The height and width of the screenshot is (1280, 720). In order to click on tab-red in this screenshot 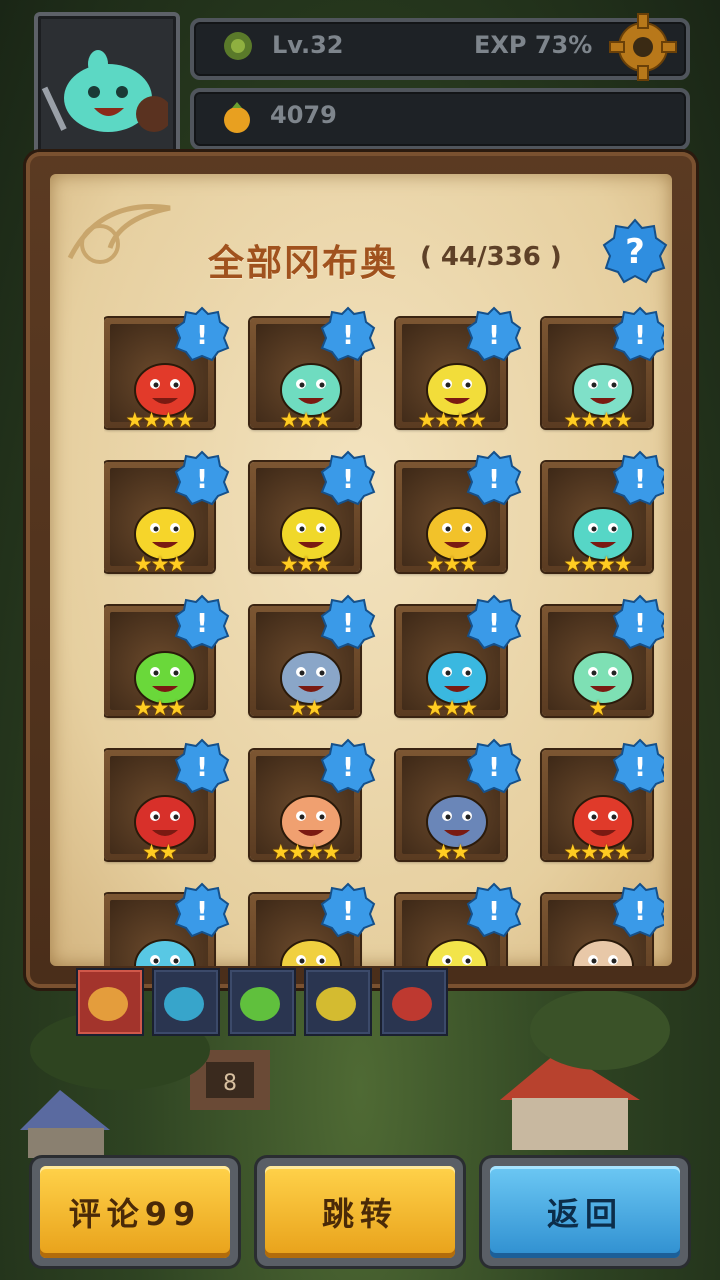, I will do `click(414, 1002)`.